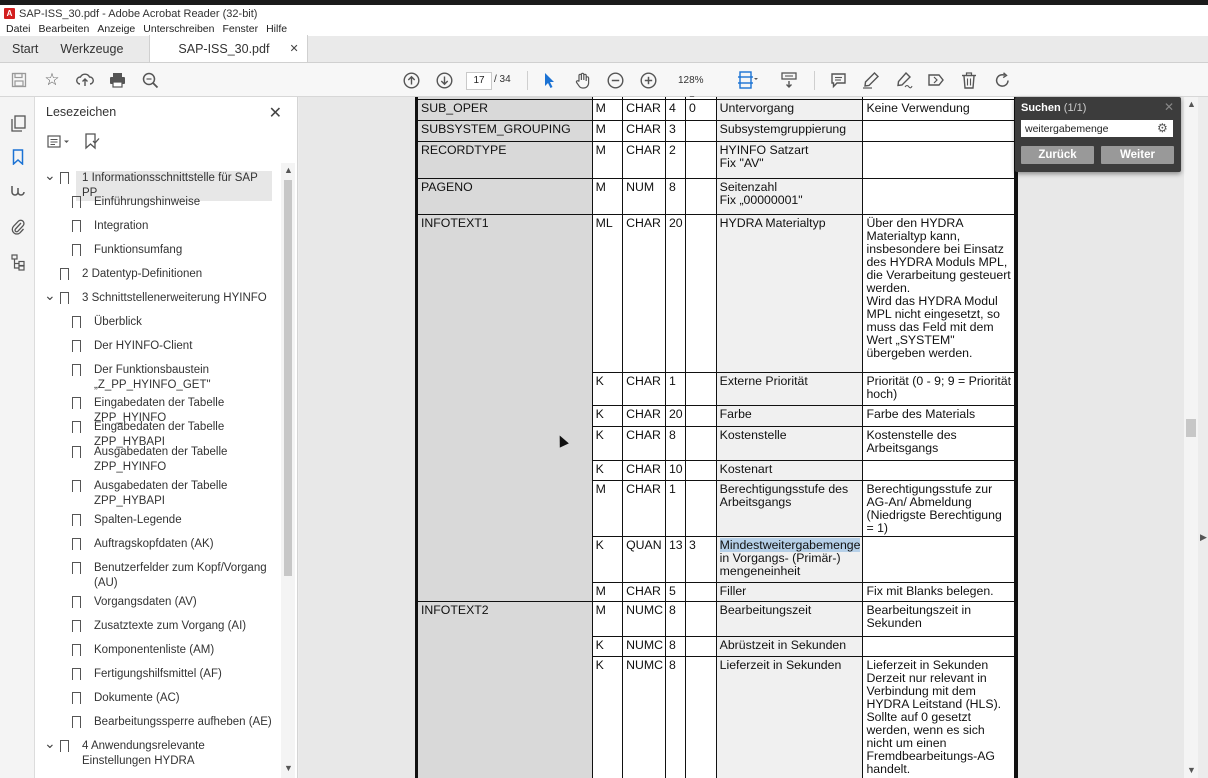 Image resolution: width=1208 pixels, height=778 pixels. What do you see at coordinates (166, 275) in the screenshot?
I see `bookmark-chapter: 2 Datentyp-Definitionen` at bounding box center [166, 275].